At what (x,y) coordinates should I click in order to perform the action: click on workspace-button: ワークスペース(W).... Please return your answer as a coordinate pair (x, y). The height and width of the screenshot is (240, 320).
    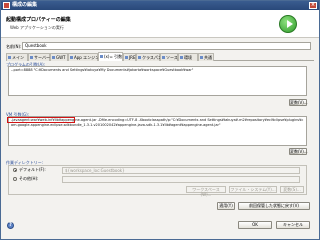
    Looking at the image, I should click on (206, 191).